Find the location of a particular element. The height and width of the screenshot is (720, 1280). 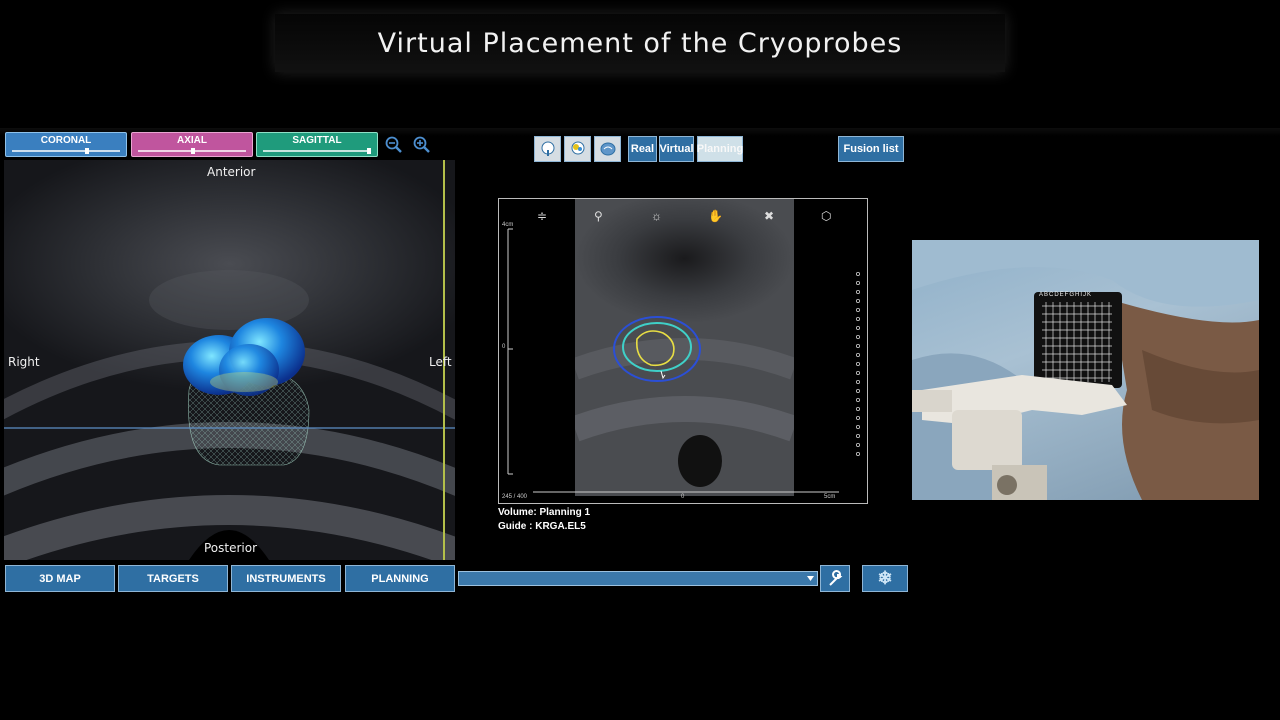

tab-sagittal-label: SAGITTAL is located at coordinates (317, 140).